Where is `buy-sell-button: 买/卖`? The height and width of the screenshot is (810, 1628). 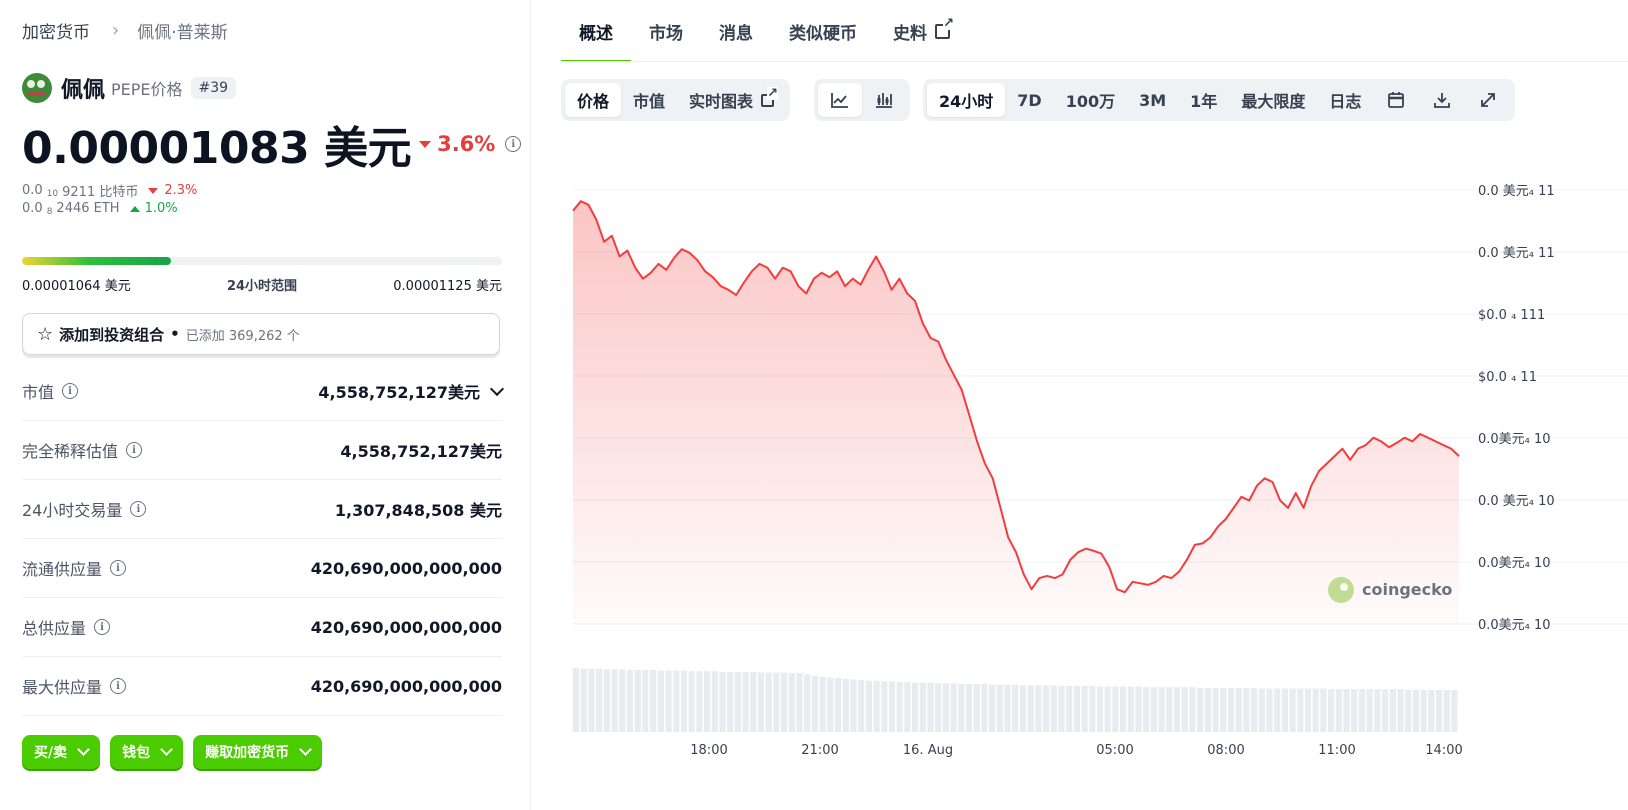 buy-sell-button: 买/卖 is located at coordinates (61, 752).